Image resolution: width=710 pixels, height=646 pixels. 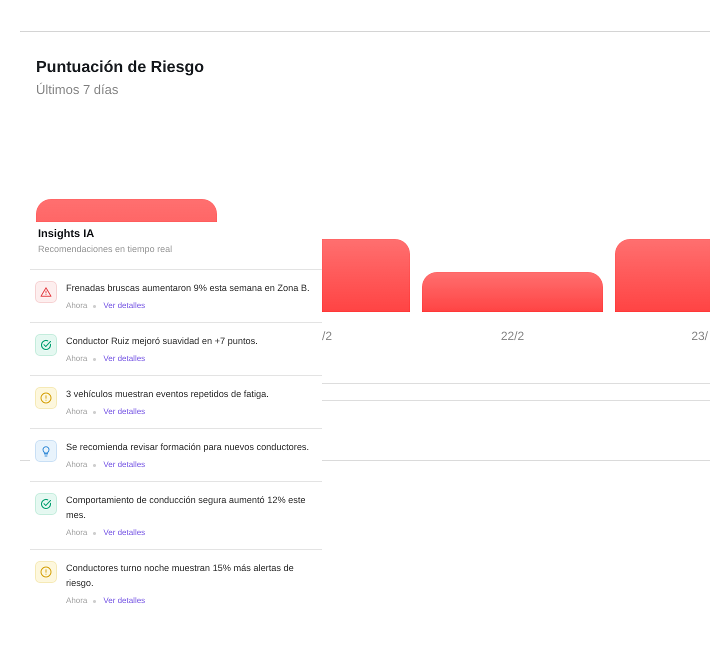 What do you see at coordinates (699, 336) in the screenshot?
I see `axis-label: 23/` at bounding box center [699, 336].